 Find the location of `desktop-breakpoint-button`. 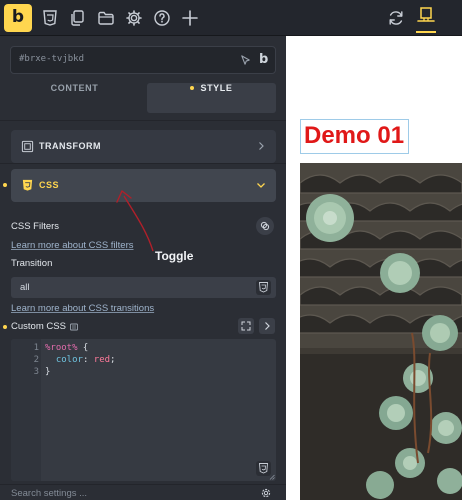

desktop-breakpoint-button is located at coordinates (426, 18).